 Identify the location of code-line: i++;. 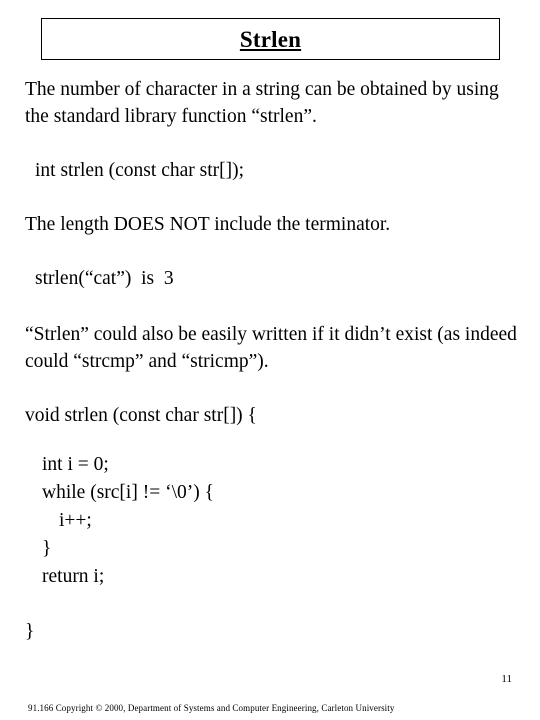
(75, 520).